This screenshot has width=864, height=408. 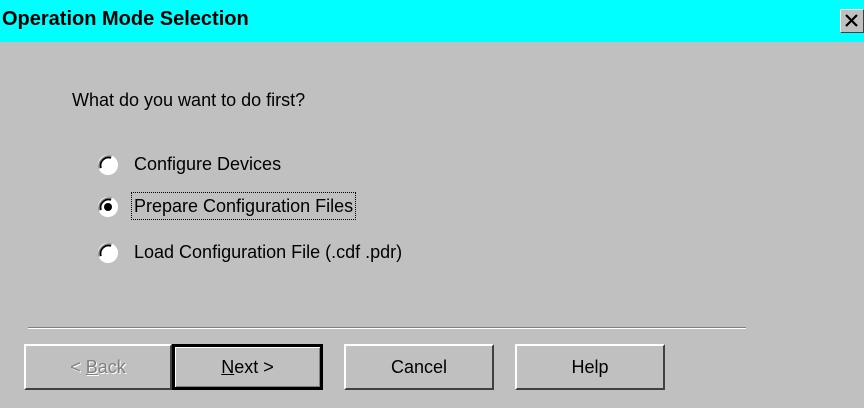 What do you see at coordinates (432, 21) in the screenshot?
I see `title-bar: Operation Mode Selection` at bounding box center [432, 21].